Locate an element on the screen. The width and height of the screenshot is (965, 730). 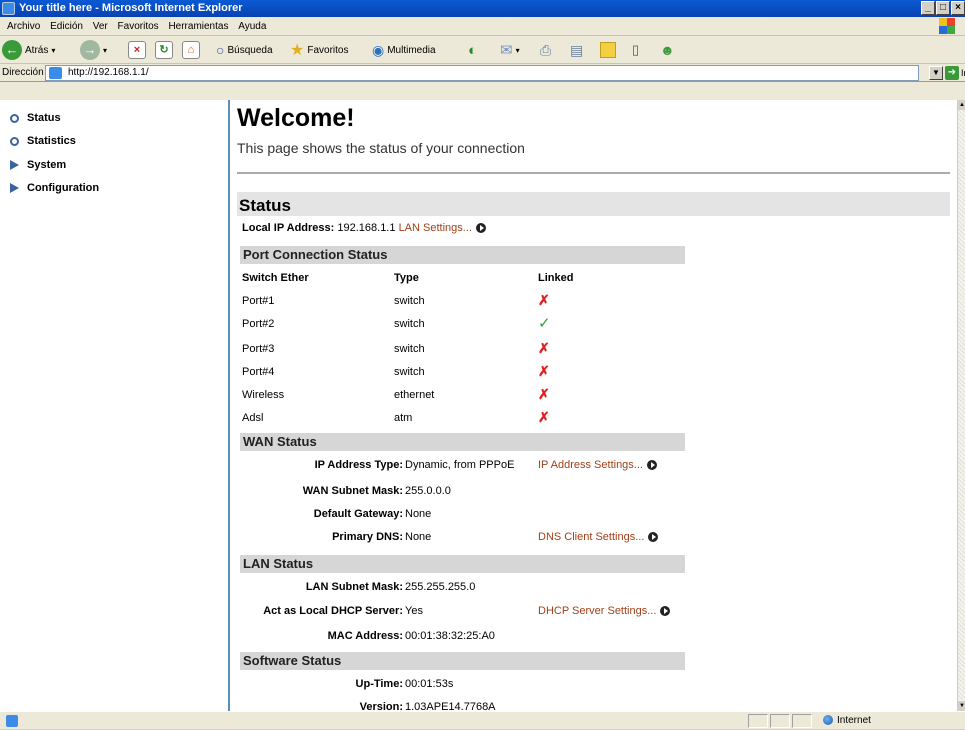
multimedia-button: ◉ Multimedia is located at coordinates (404, 50).